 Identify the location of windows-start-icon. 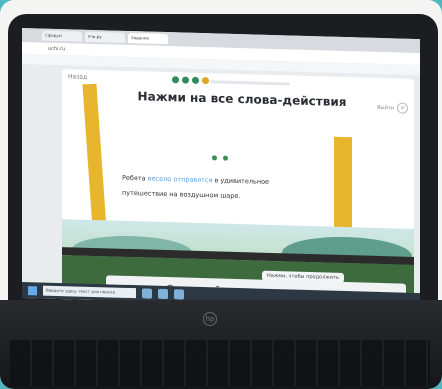
(32, 290).